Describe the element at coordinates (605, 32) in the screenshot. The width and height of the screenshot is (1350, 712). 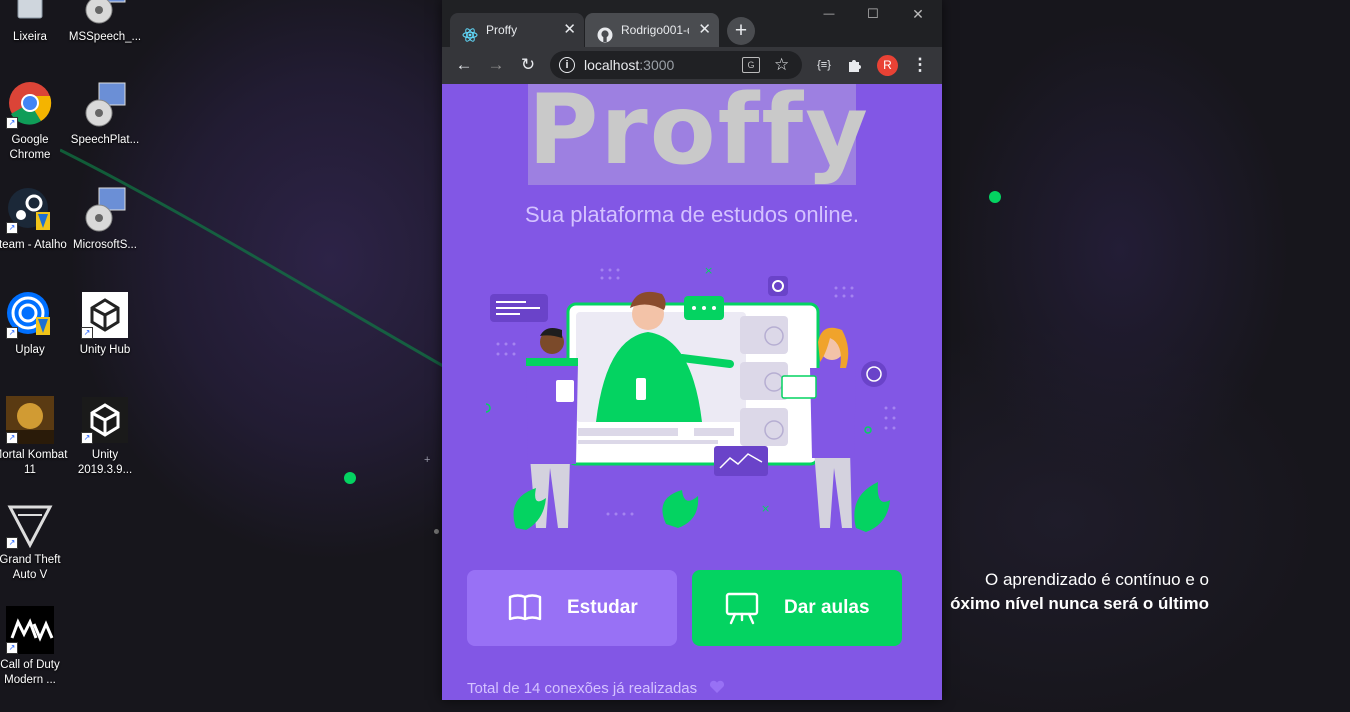
I see `github-icon` at that location.